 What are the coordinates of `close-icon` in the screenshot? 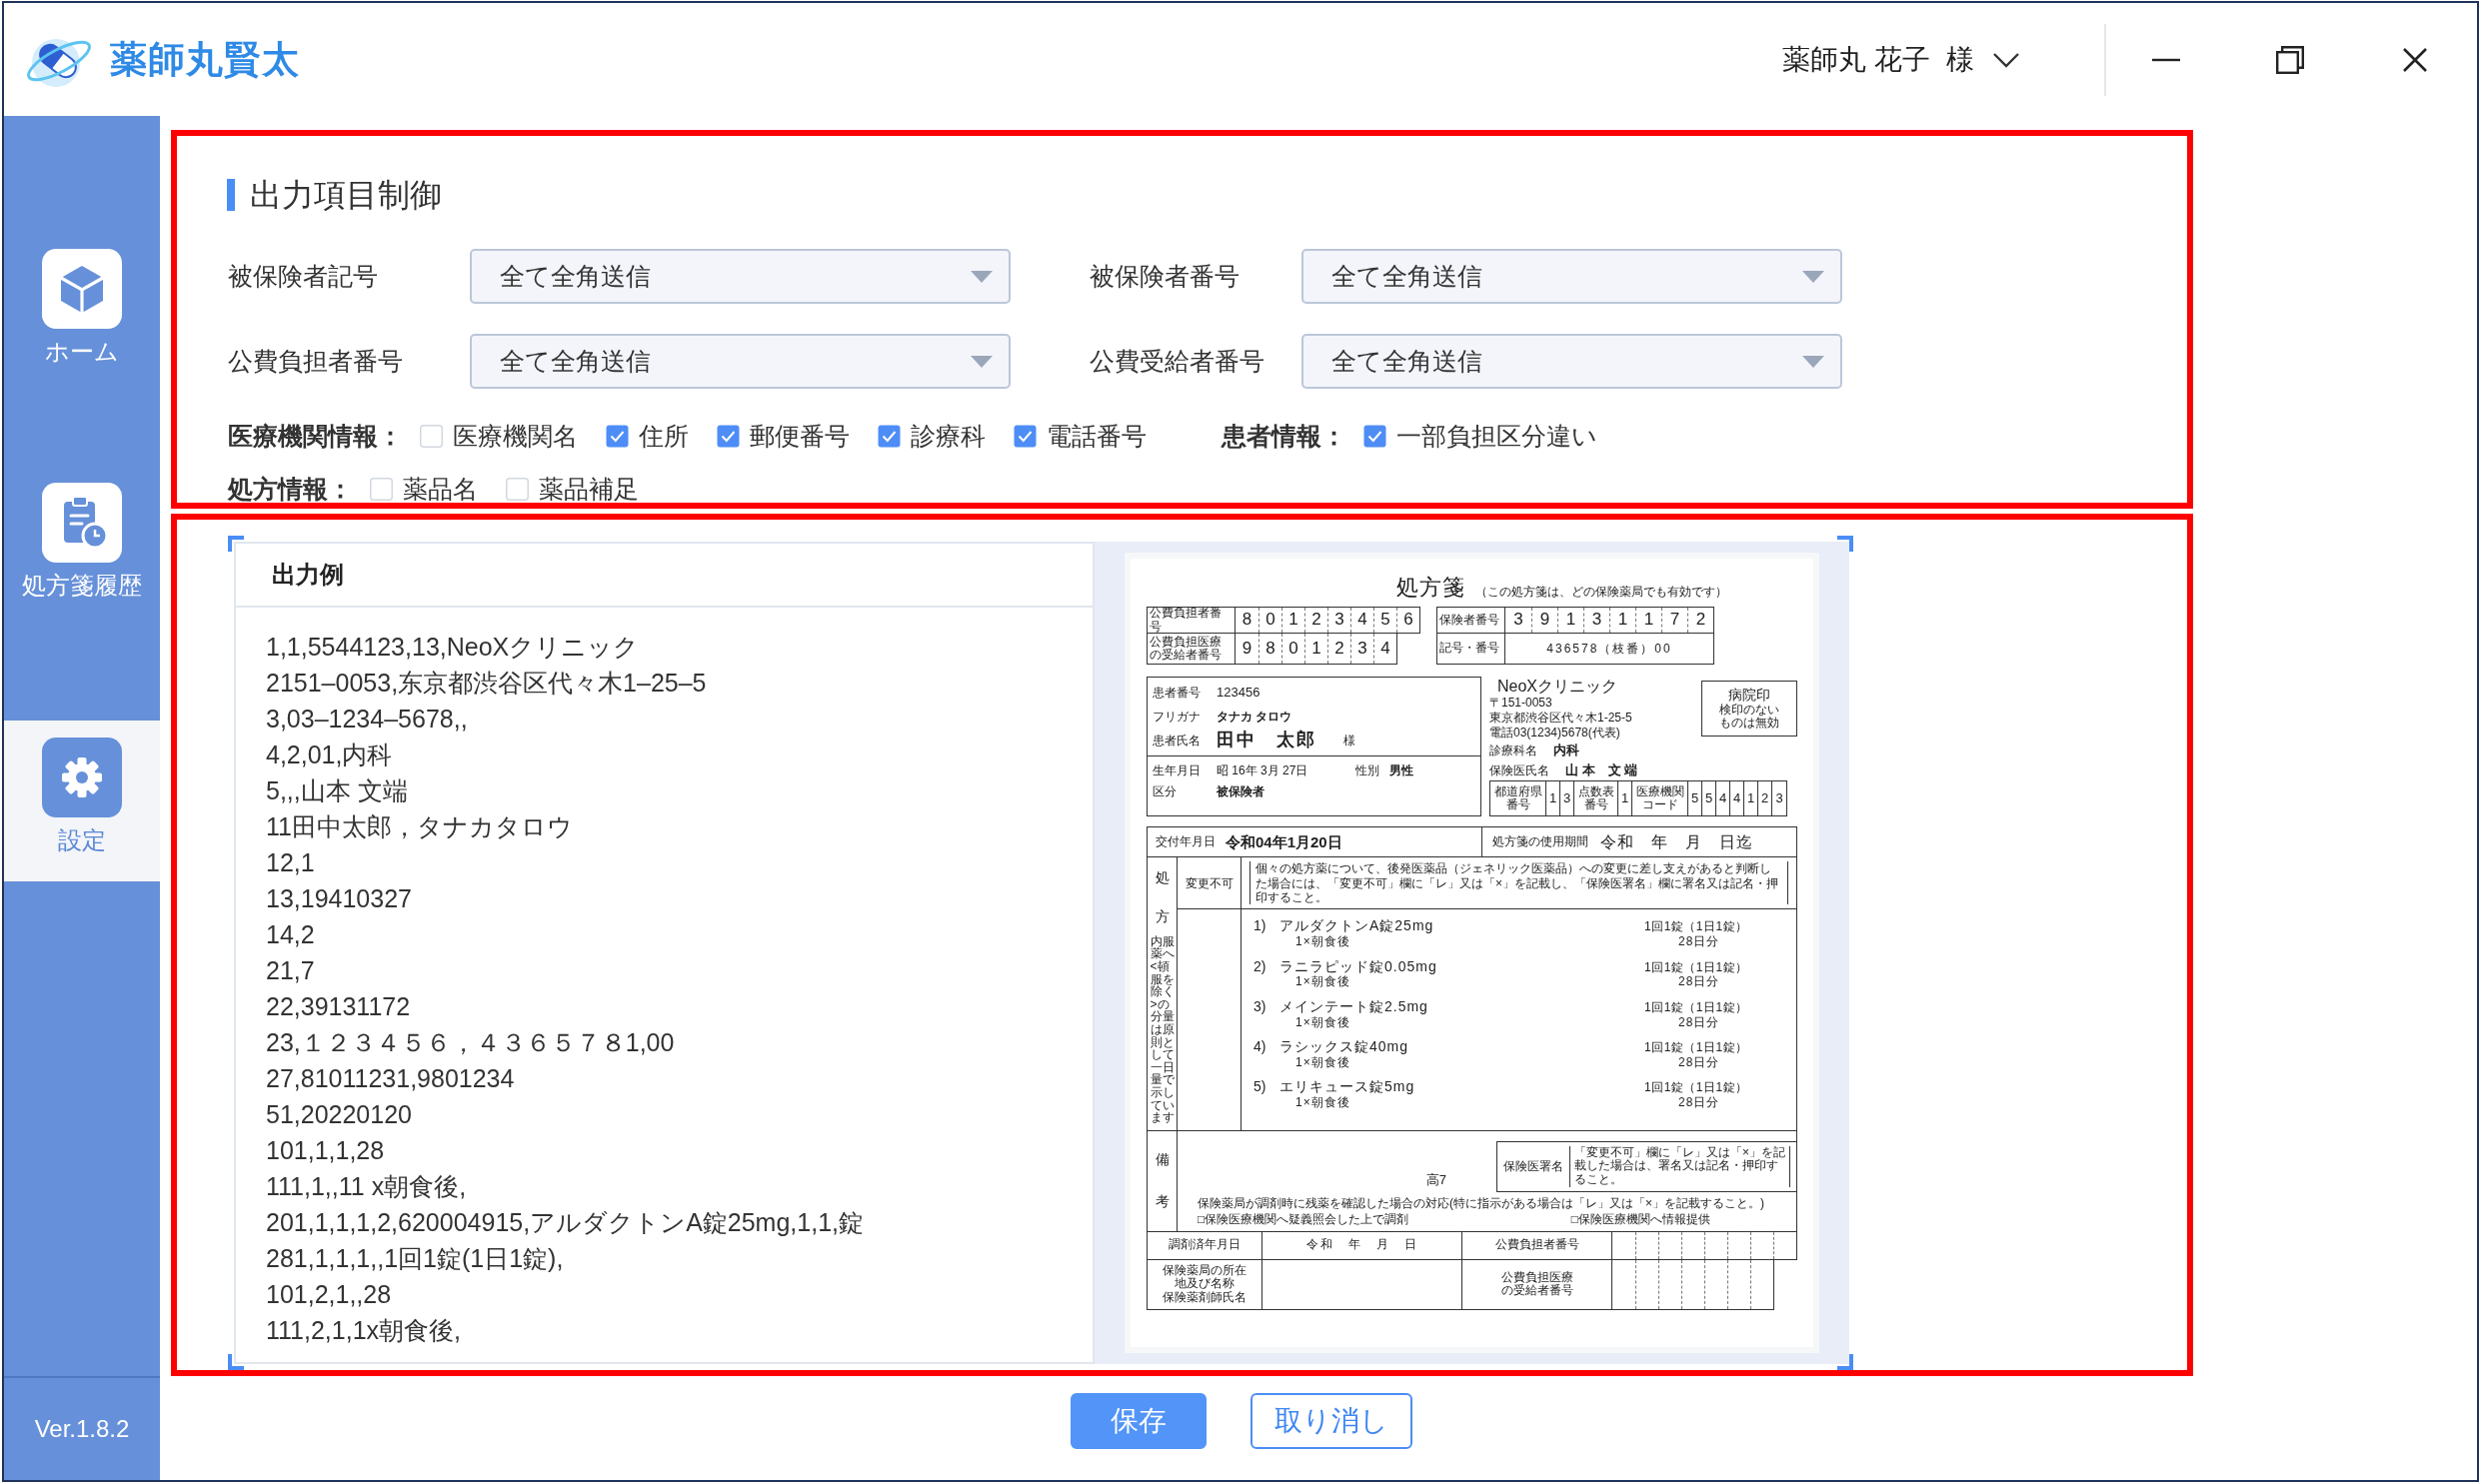 It's located at (2415, 59).